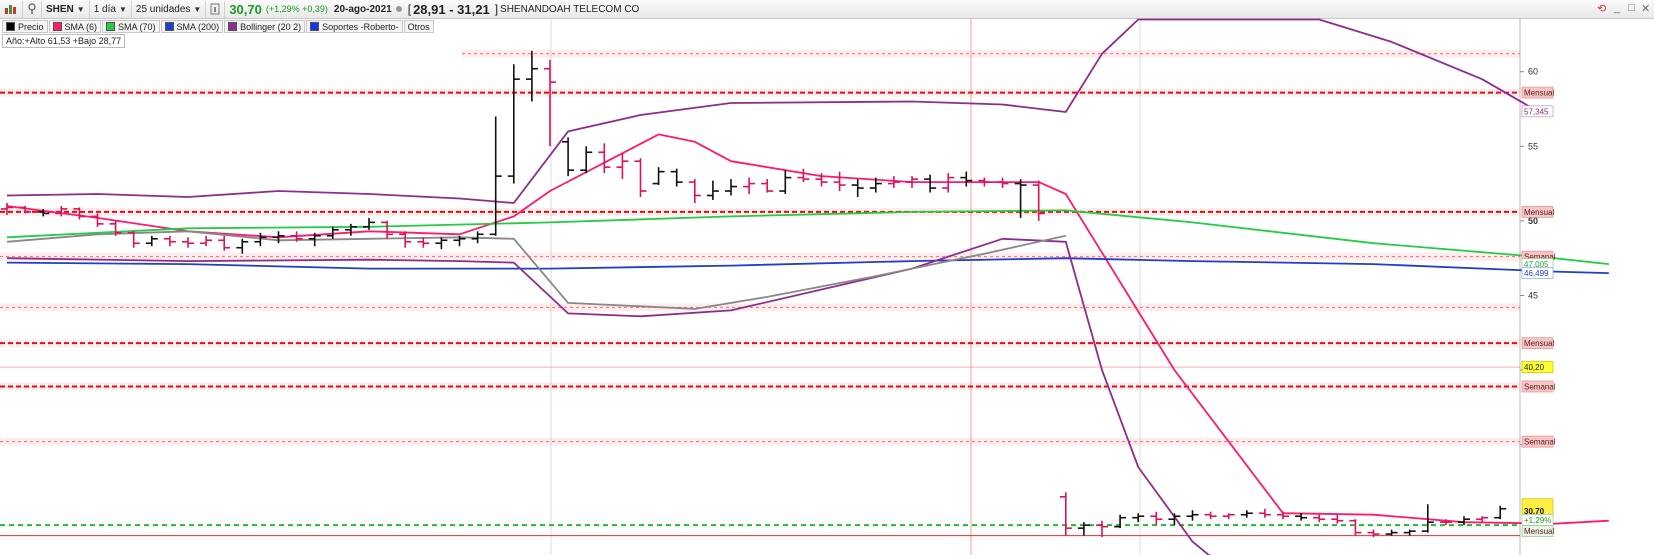  I want to click on axis-tick-label: 45, so click(1533, 295).